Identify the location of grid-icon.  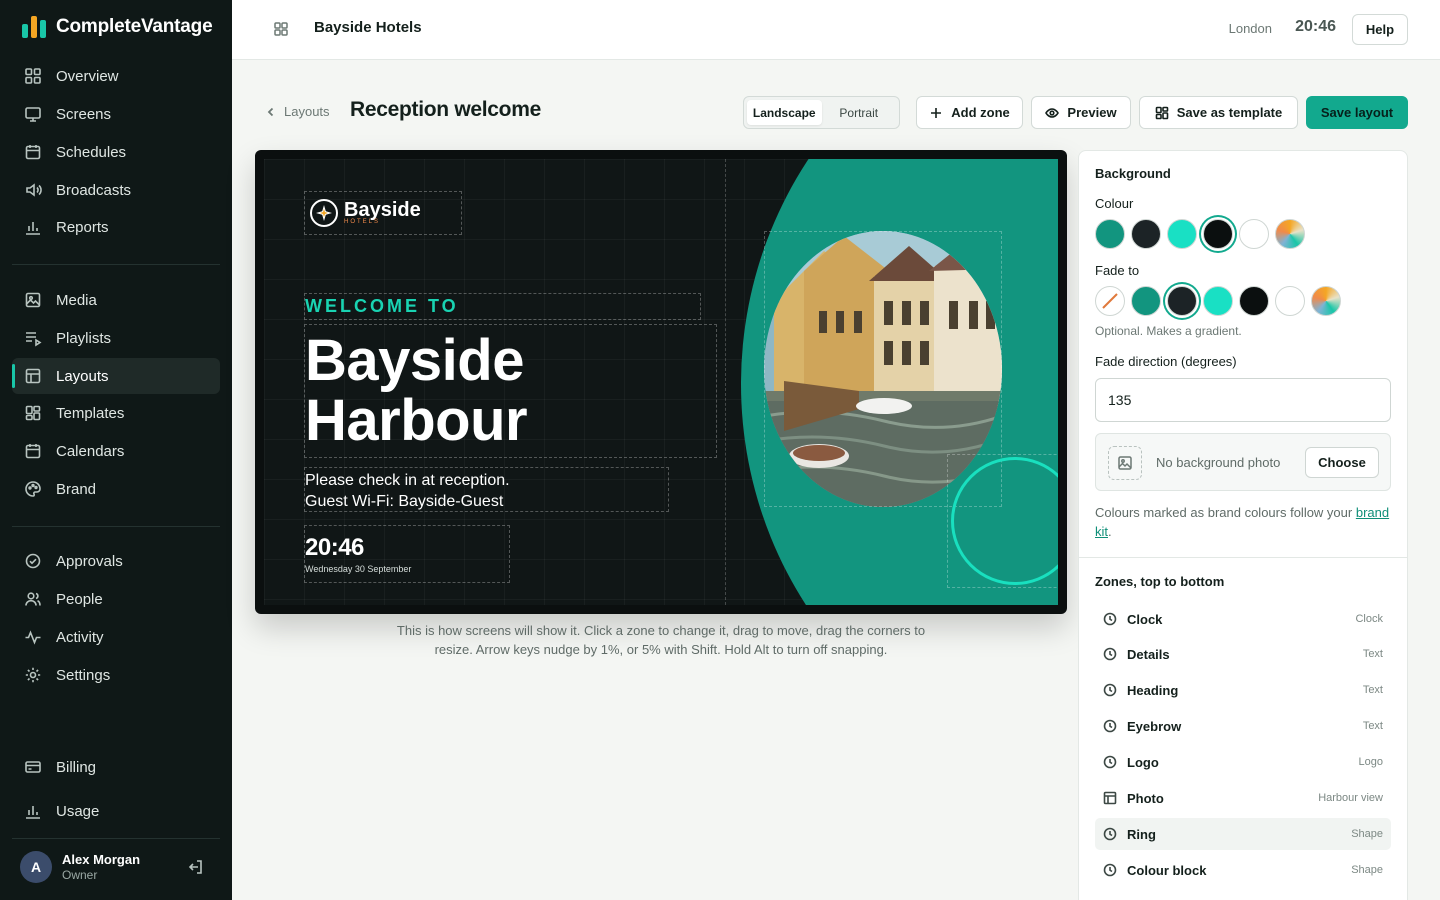
(33, 76).